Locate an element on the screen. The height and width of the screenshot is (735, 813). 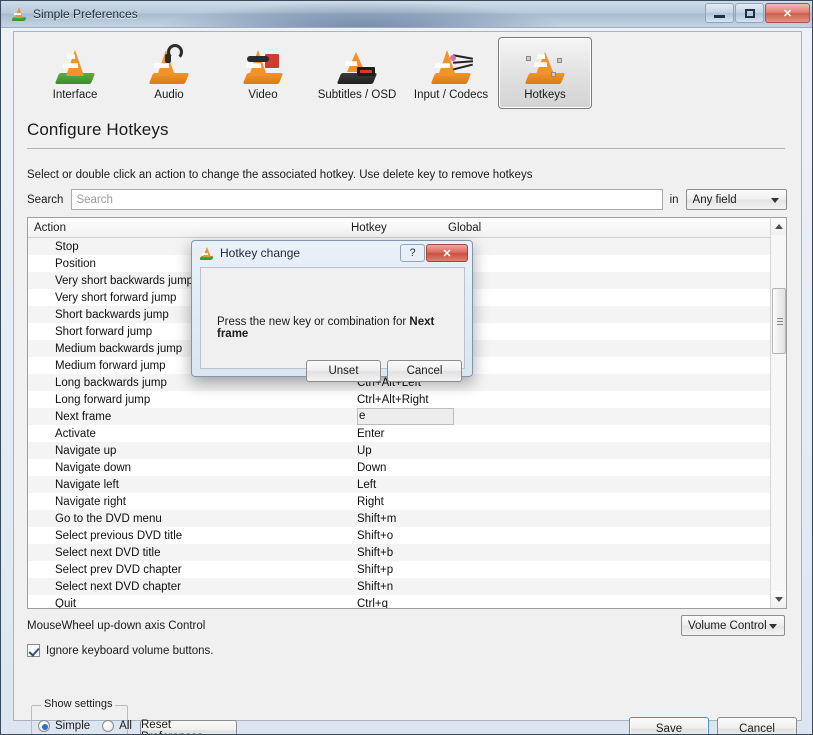
minimize-button is located at coordinates (719, 13).